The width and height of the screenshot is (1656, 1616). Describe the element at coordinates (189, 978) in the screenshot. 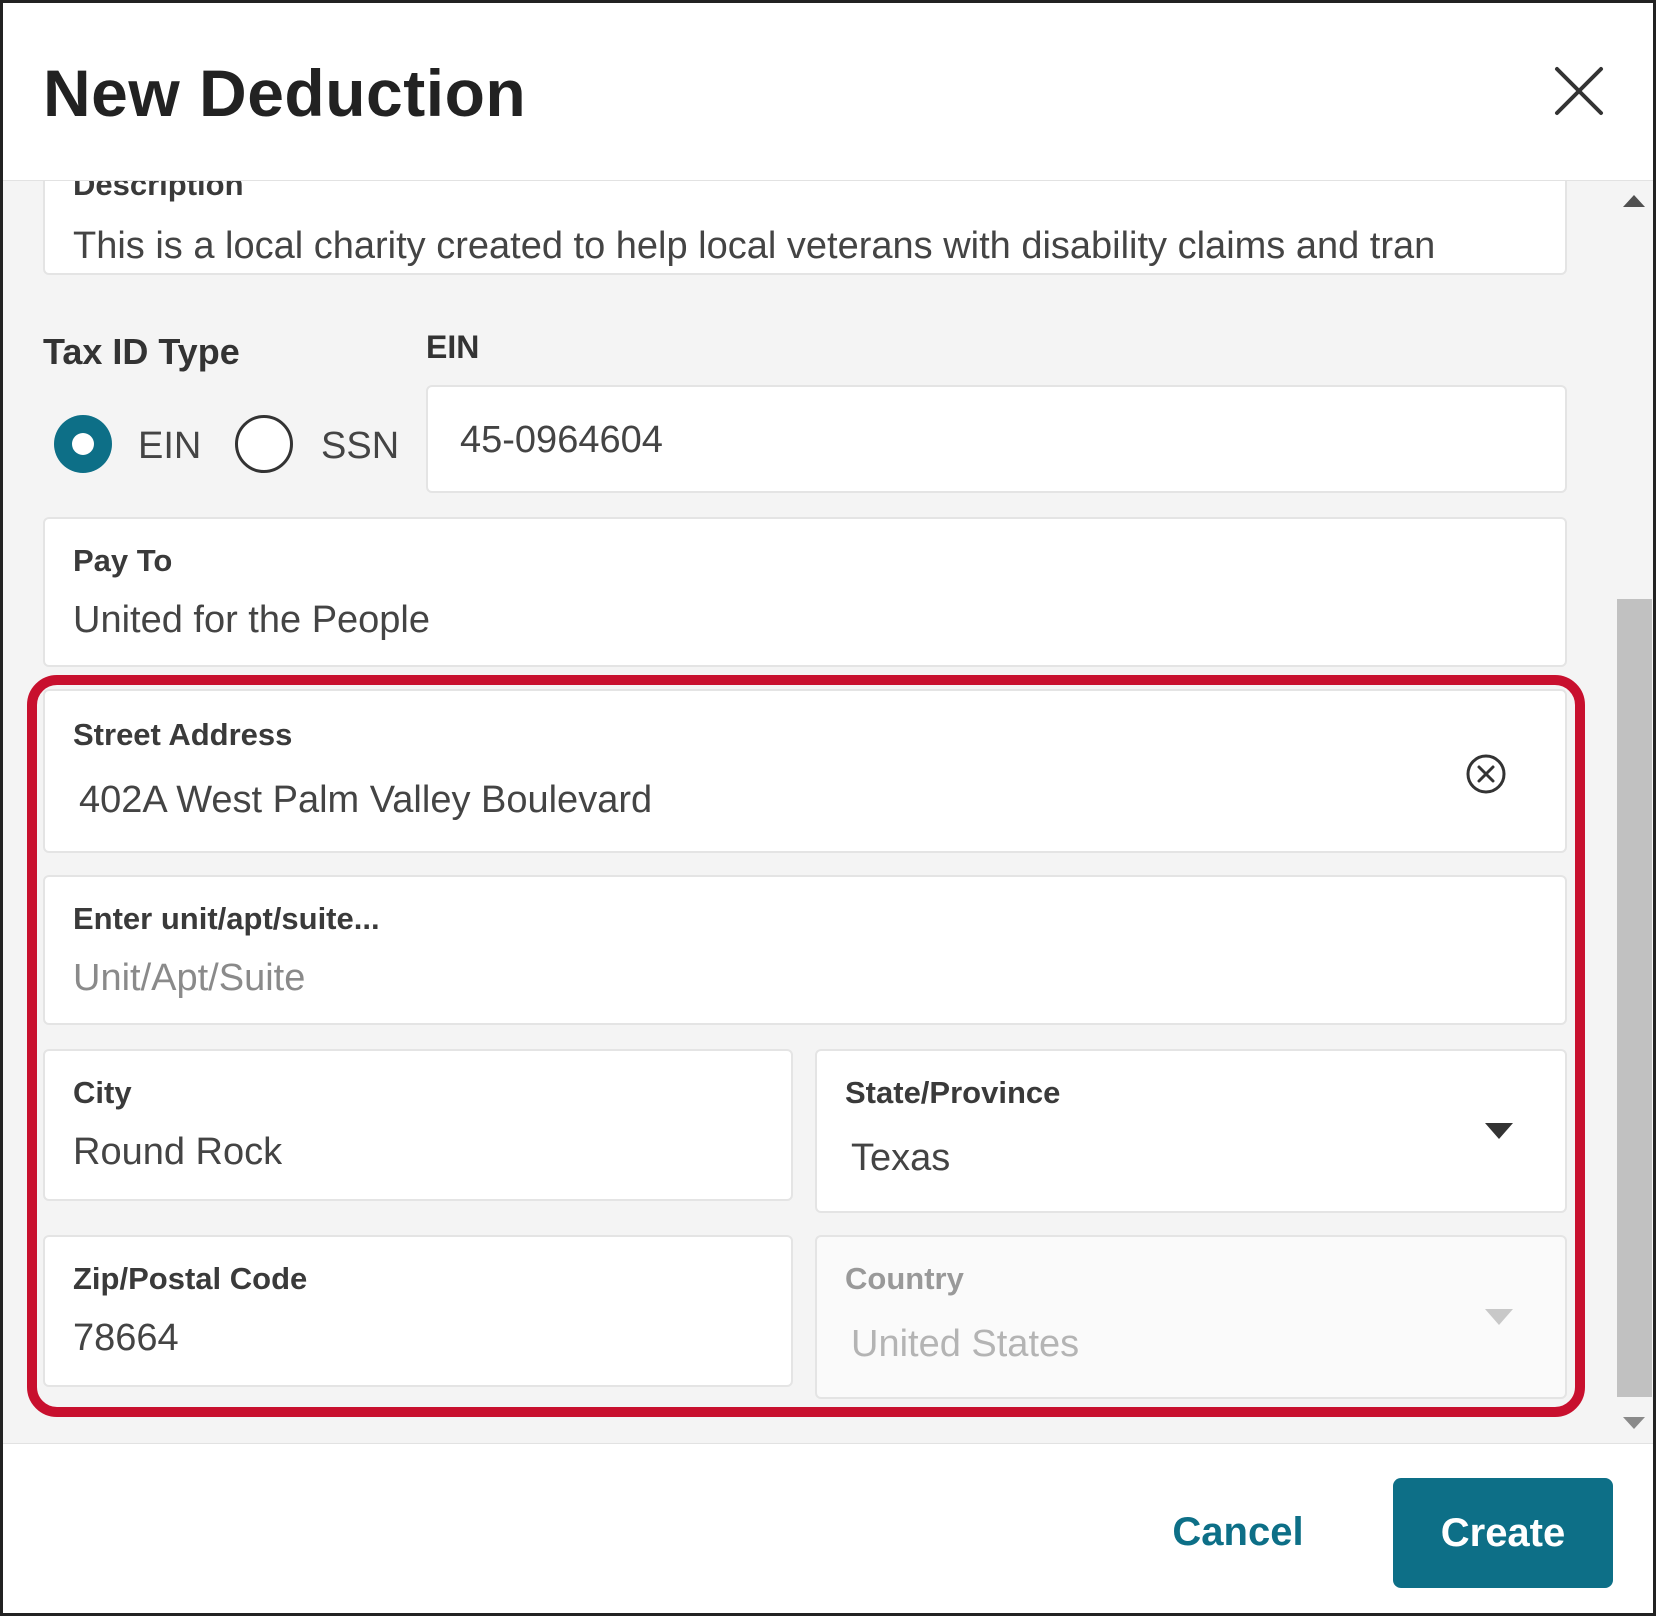

I see `unit-placeholder: Unit/Apt/Suite` at that location.